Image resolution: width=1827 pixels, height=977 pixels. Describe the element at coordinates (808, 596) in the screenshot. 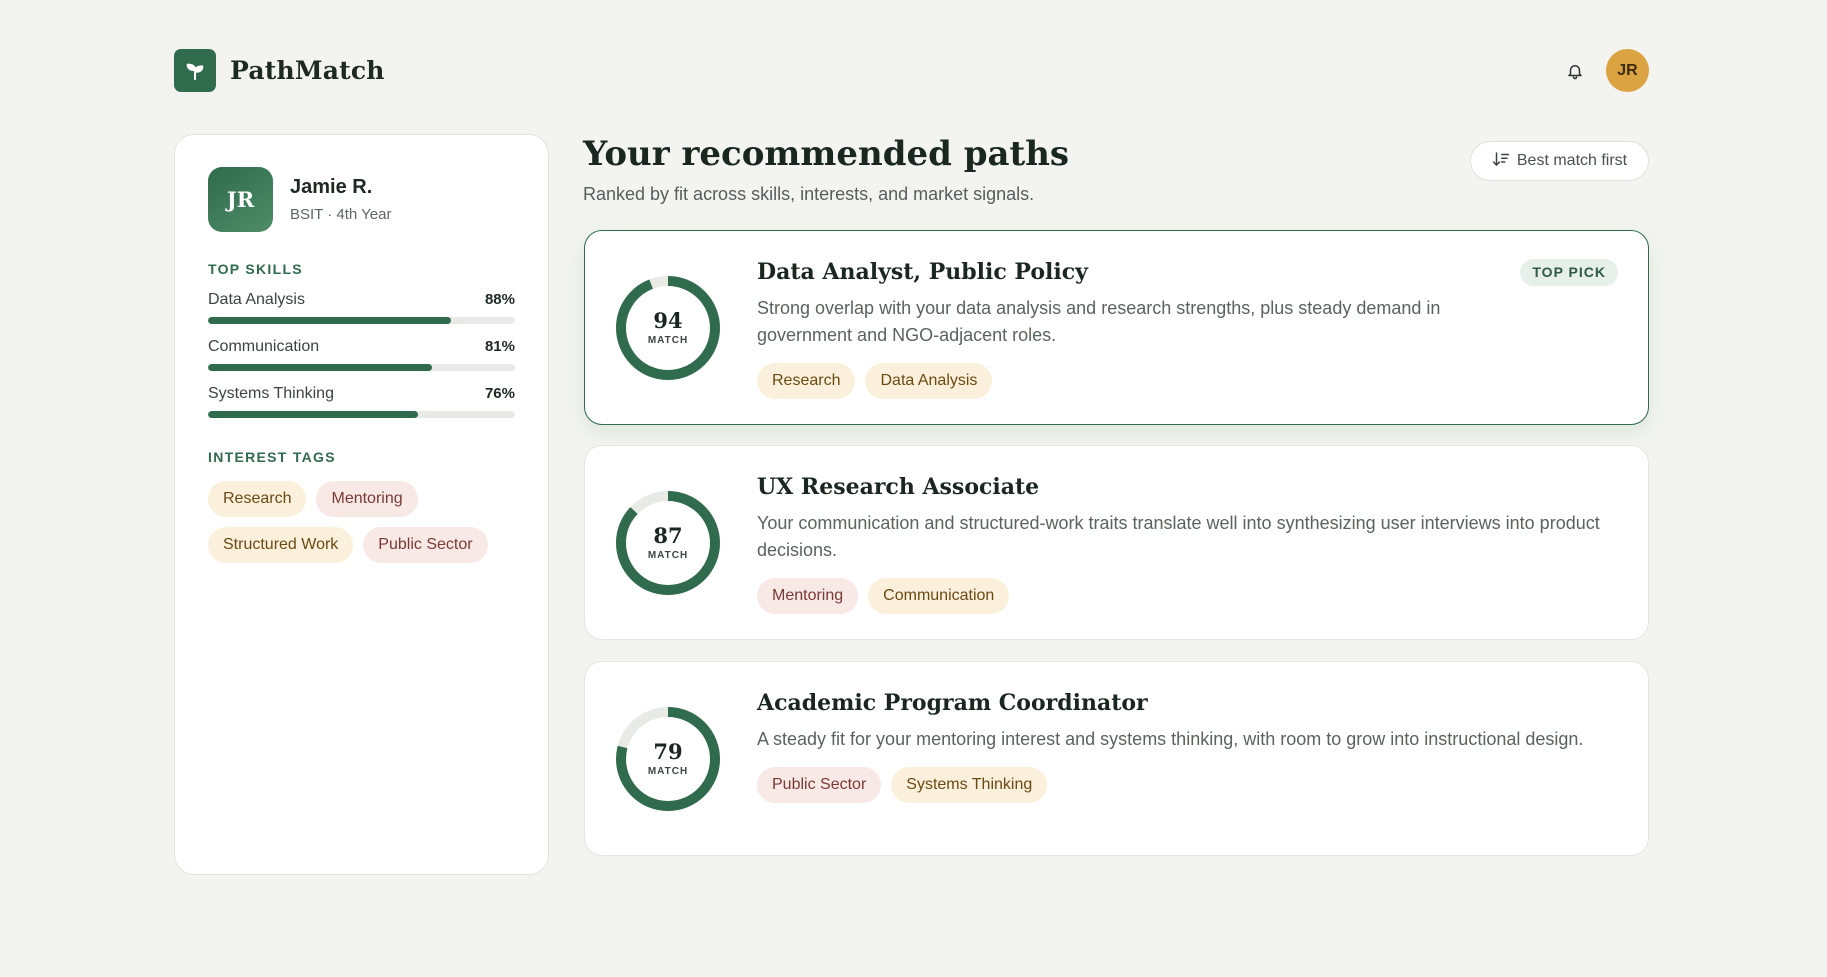

I see `skill-tag: Mentoring` at that location.